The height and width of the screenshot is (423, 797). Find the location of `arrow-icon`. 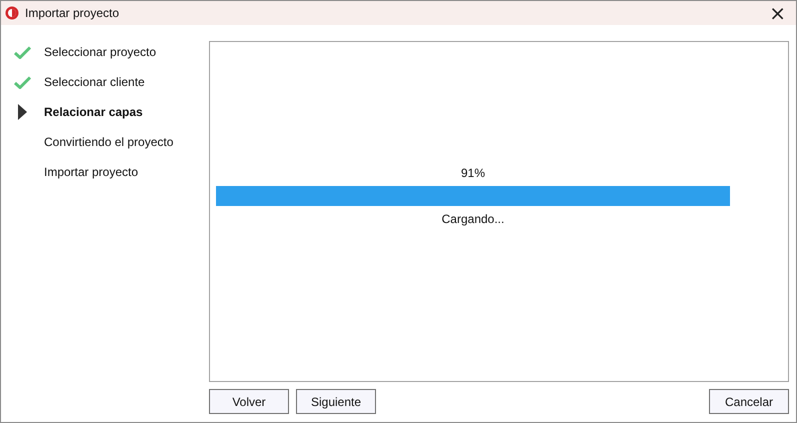

arrow-icon is located at coordinates (22, 112).